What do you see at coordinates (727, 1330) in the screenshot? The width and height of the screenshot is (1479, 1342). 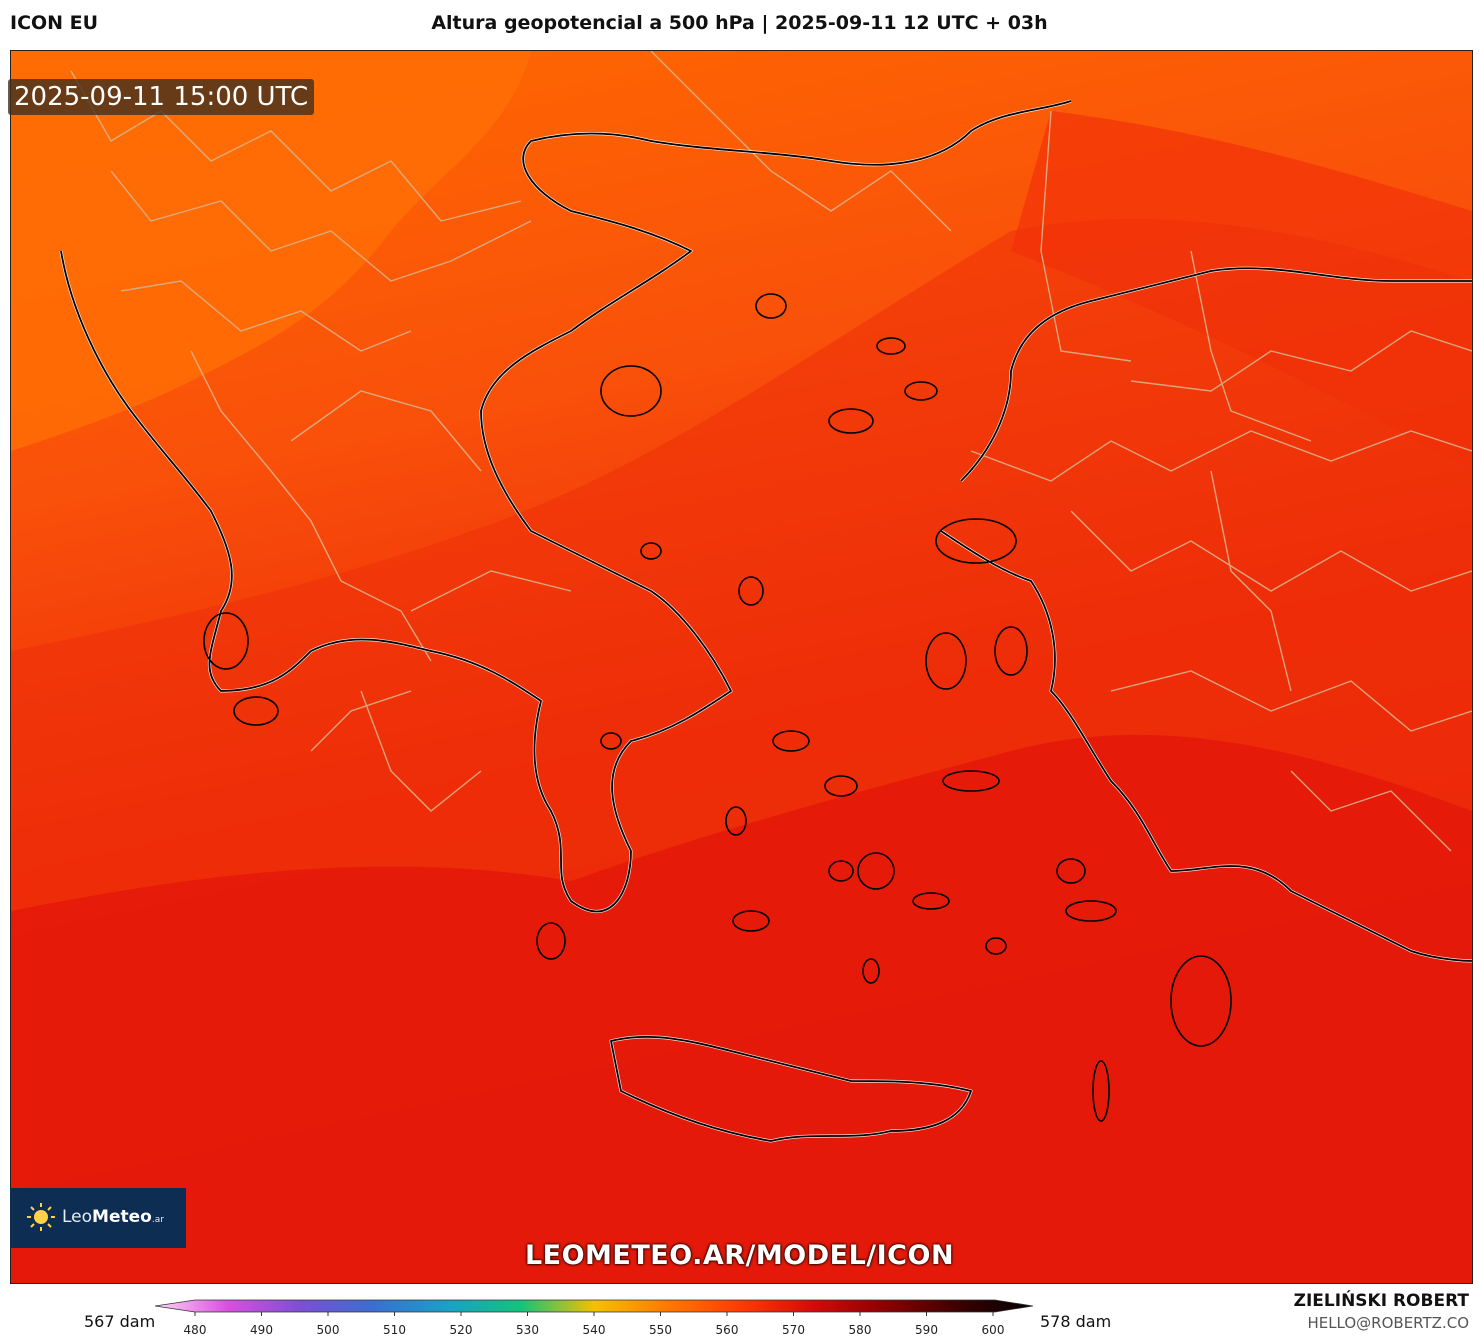 I see `colorbar-tick-label: 560` at bounding box center [727, 1330].